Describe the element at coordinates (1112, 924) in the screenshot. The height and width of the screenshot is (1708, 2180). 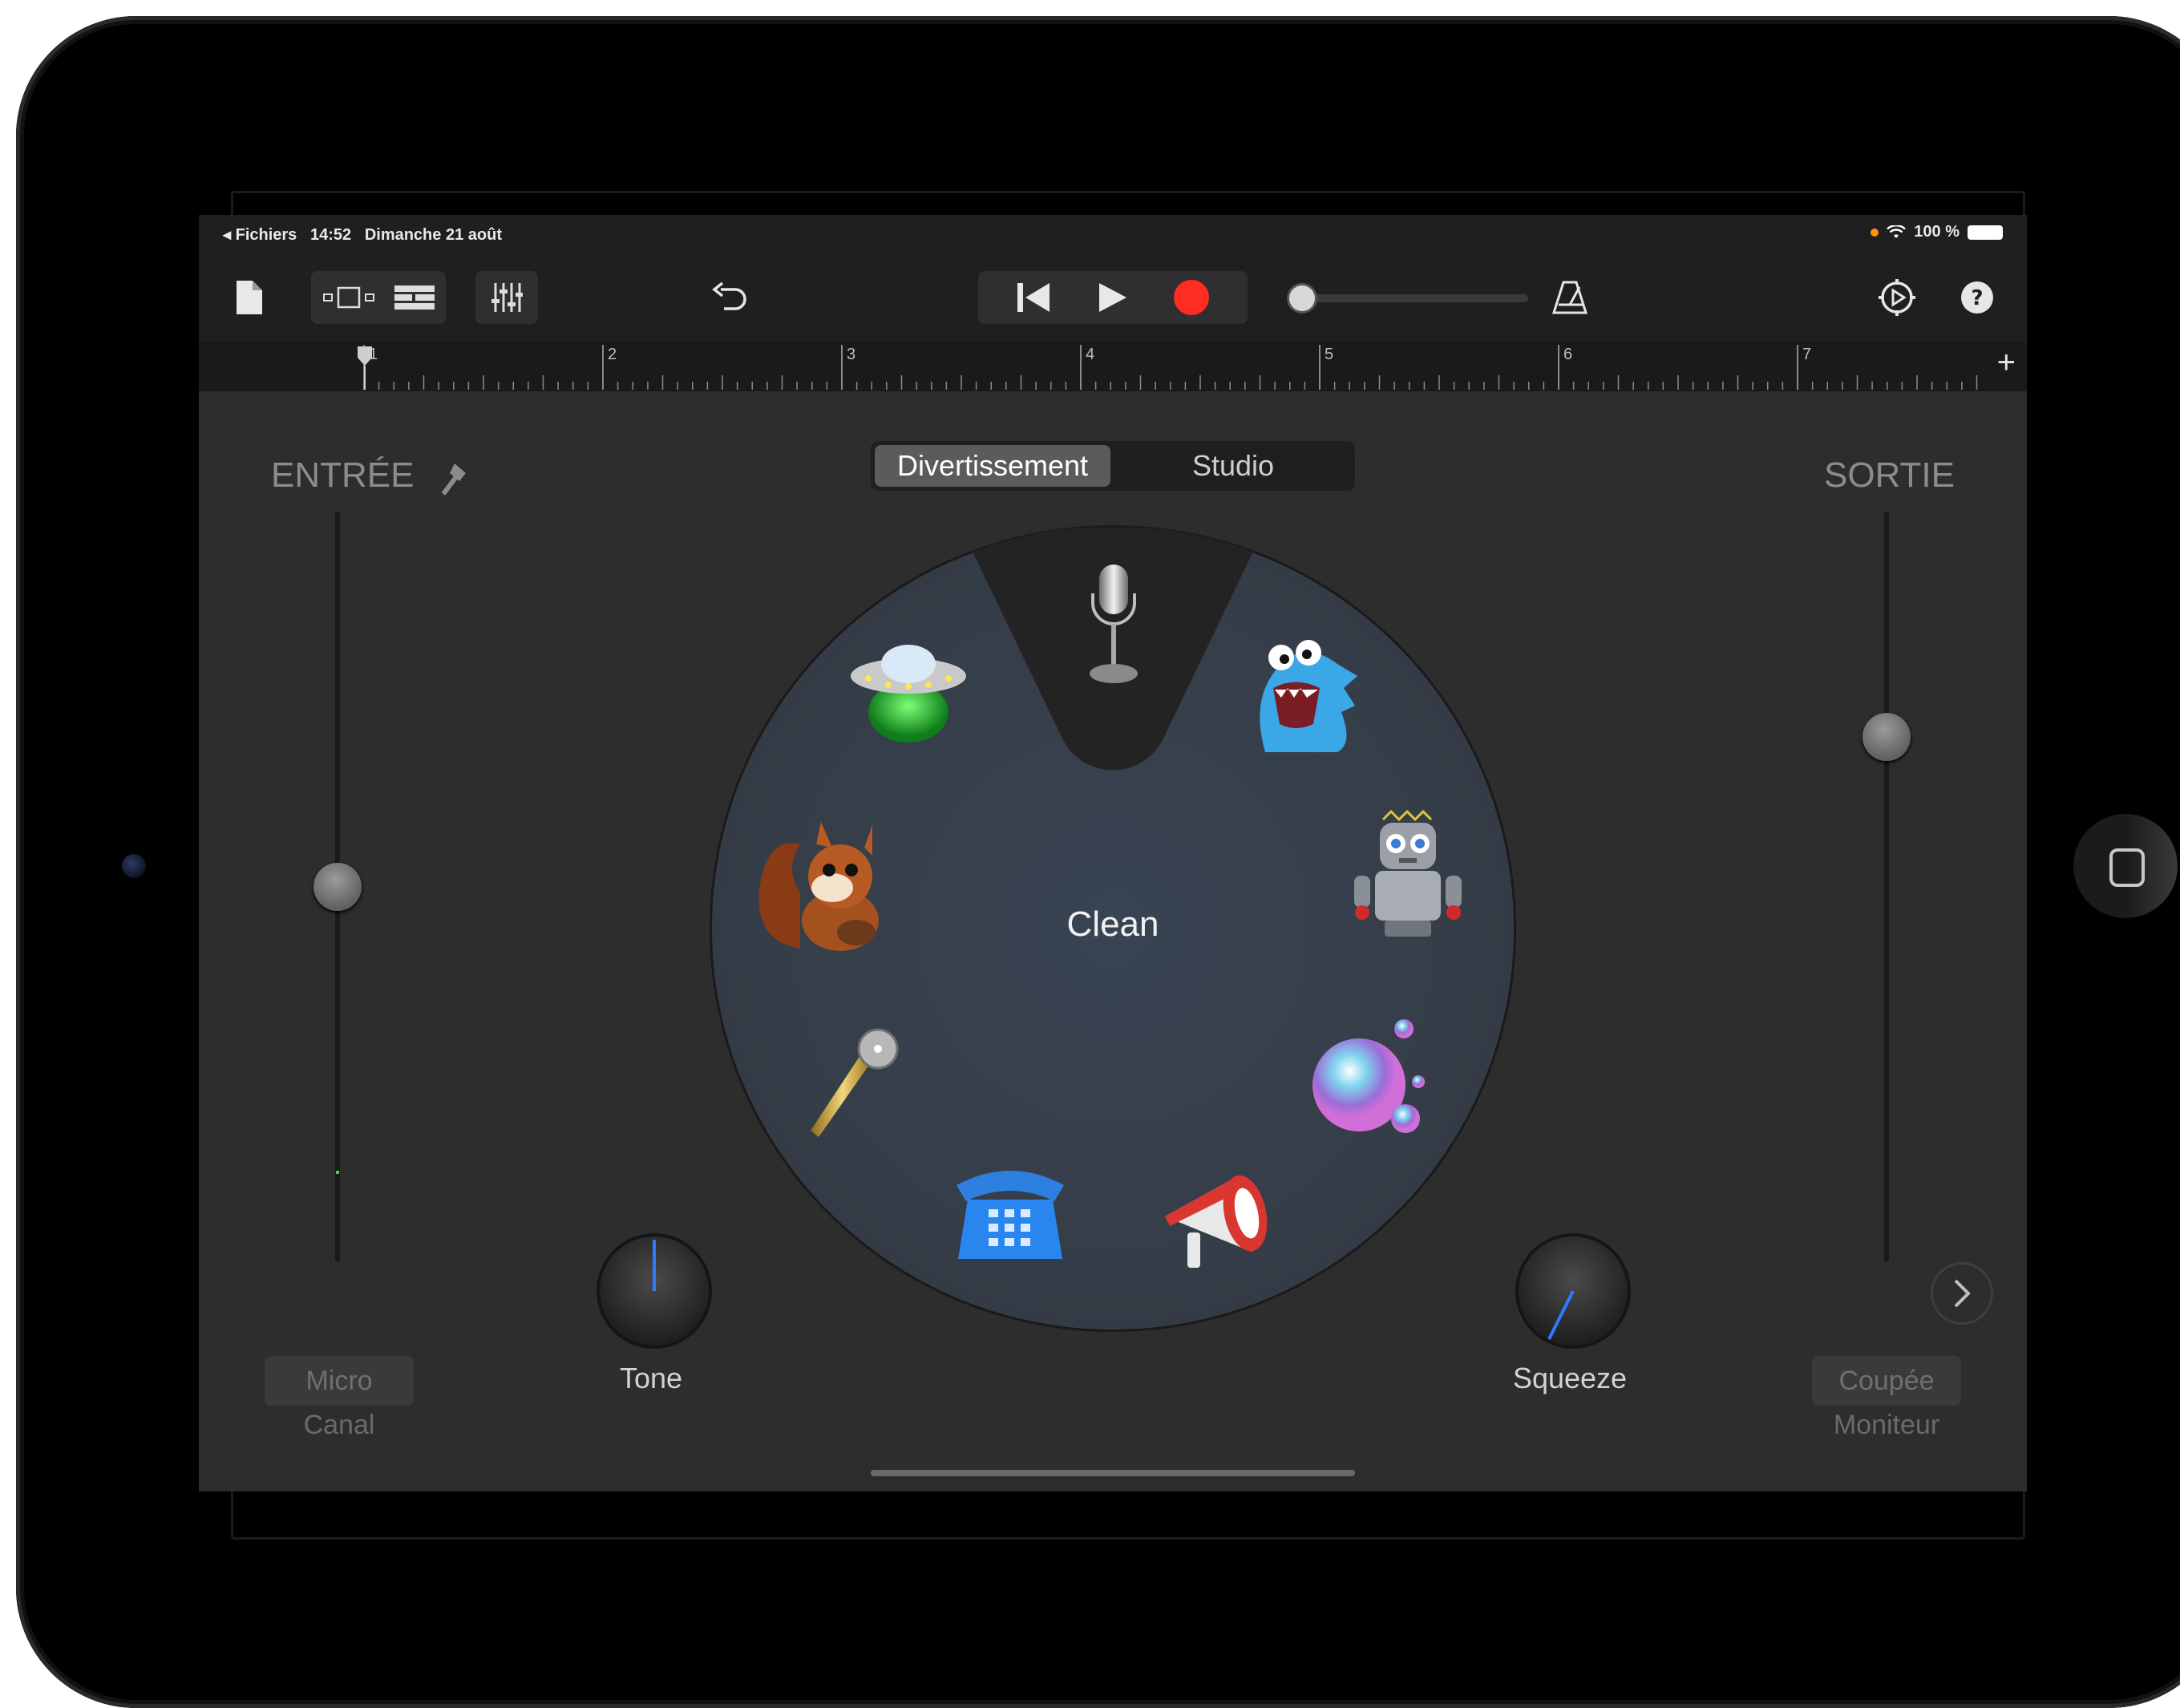
I see `selected-effect-label: Clean` at that location.